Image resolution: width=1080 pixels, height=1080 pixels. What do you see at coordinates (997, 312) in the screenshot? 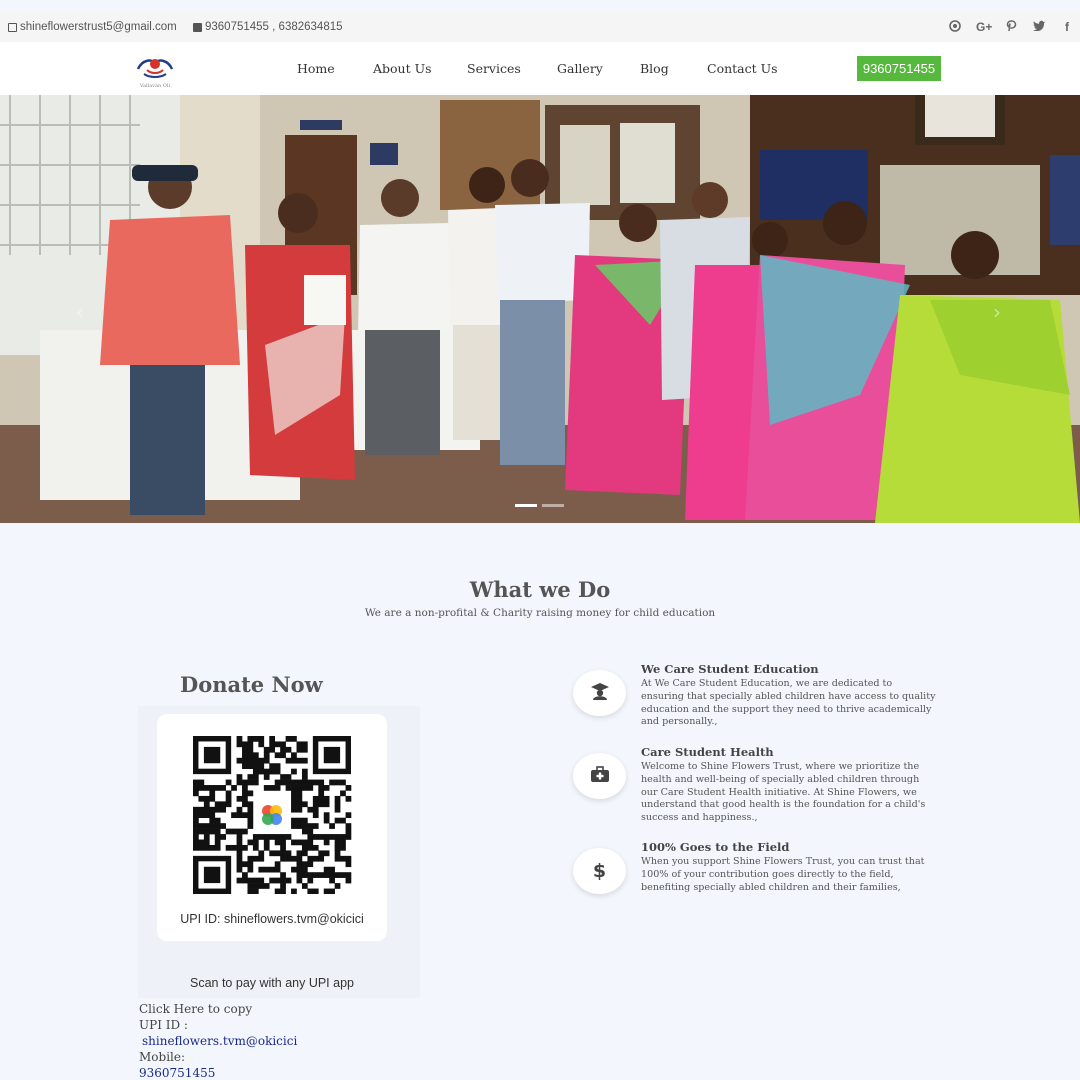
I see `carousel-next-arrow: ›` at bounding box center [997, 312].